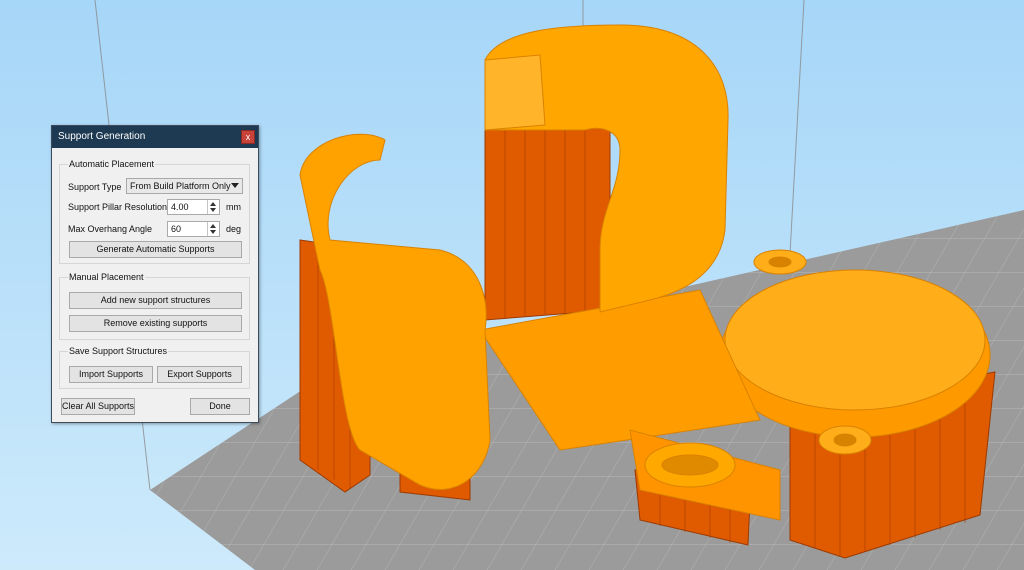  I want to click on pillar-resolution-spinbox: 4.00, so click(193, 207).